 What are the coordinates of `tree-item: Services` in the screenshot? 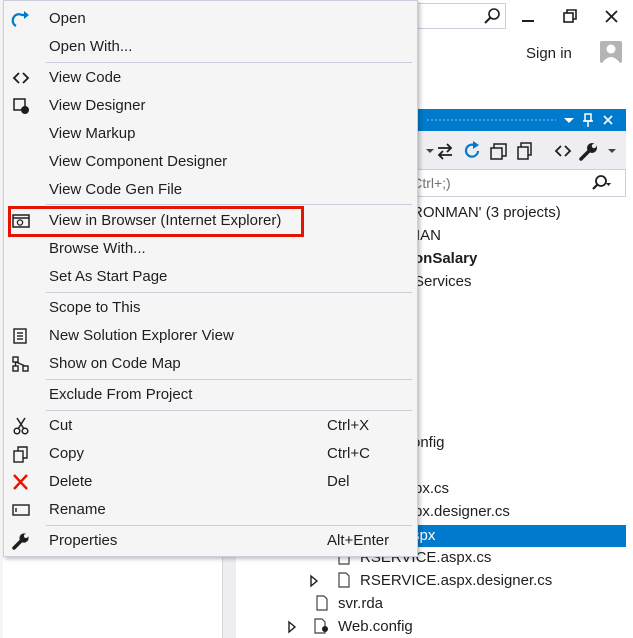 It's located at (443, 281).